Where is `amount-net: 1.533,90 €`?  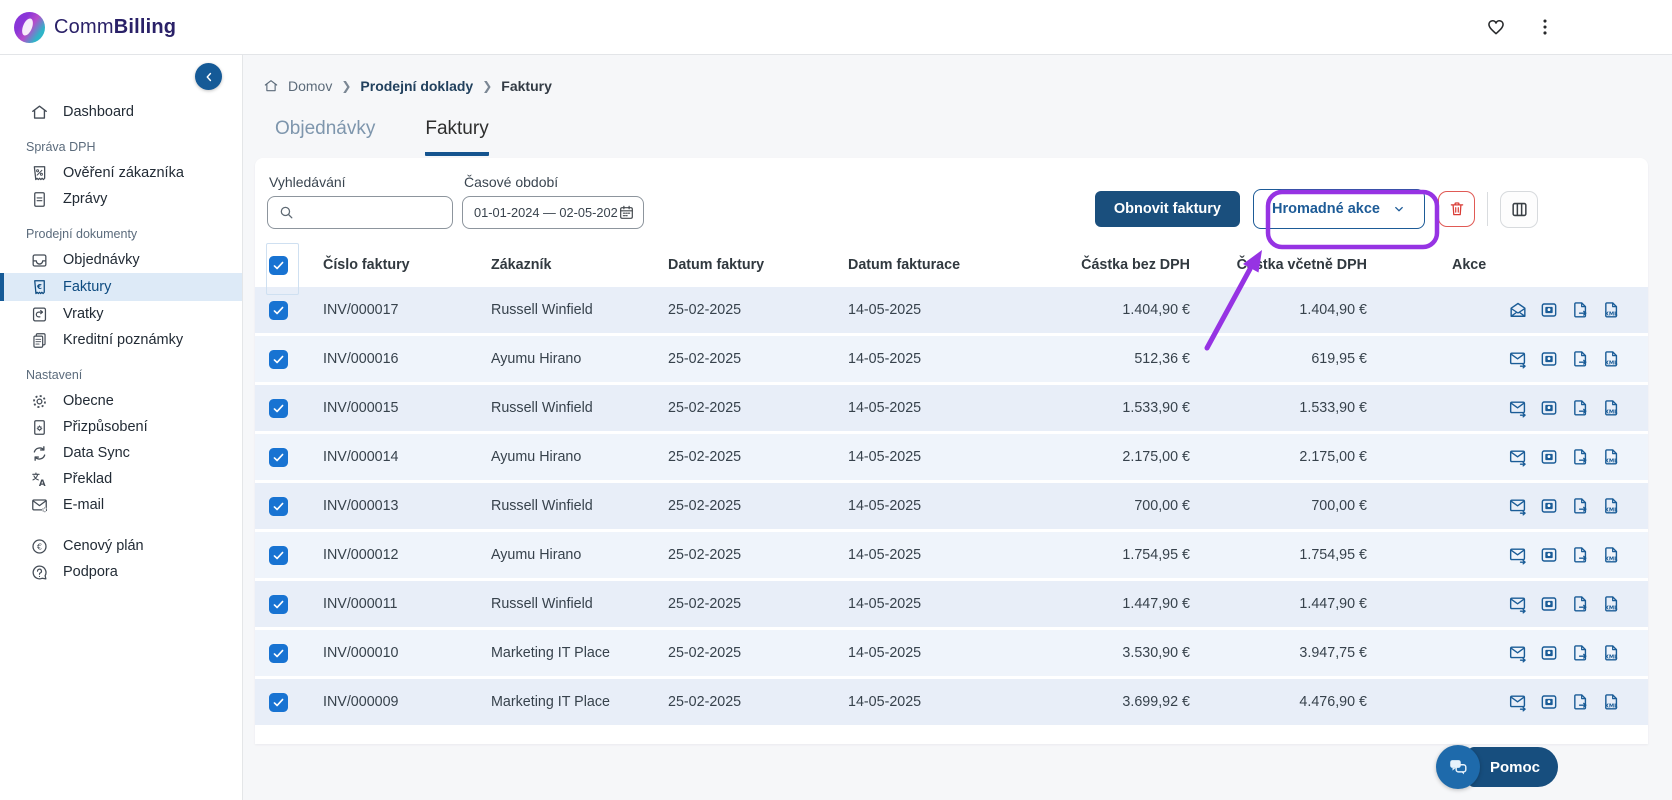
amount-net: 1.533,90 € is located at coordinates (1156, 408).